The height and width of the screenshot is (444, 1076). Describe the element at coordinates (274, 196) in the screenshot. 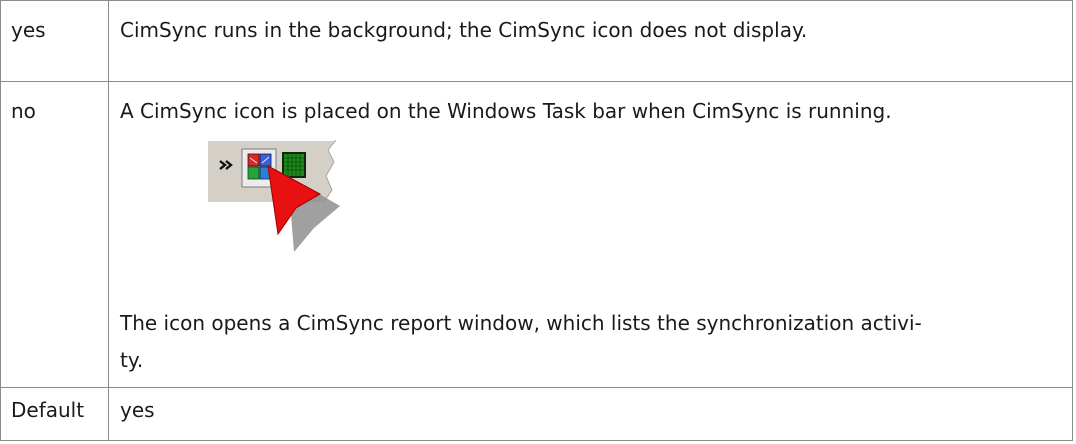

I see `cimsync-taskbar-icon` at that location.